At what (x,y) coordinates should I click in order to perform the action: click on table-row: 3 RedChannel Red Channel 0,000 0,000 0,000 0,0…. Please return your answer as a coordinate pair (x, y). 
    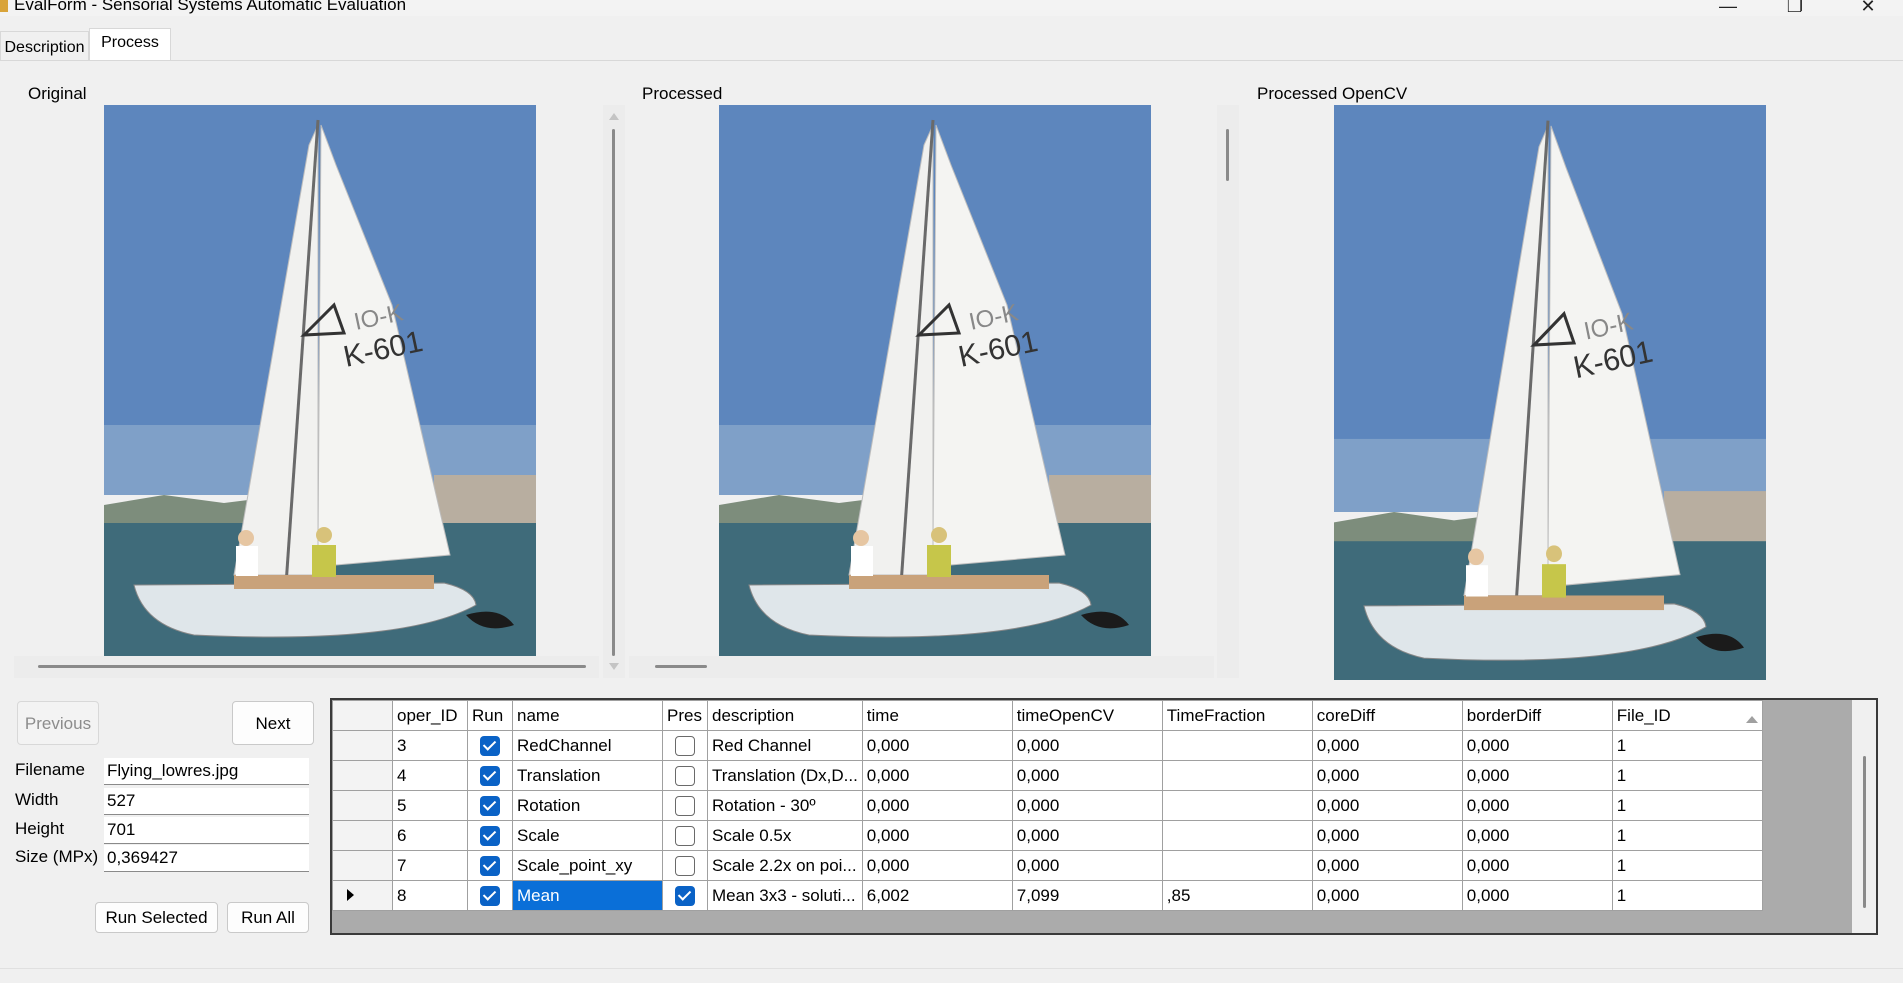
    Looking at the image, I should click on (1047, 745).